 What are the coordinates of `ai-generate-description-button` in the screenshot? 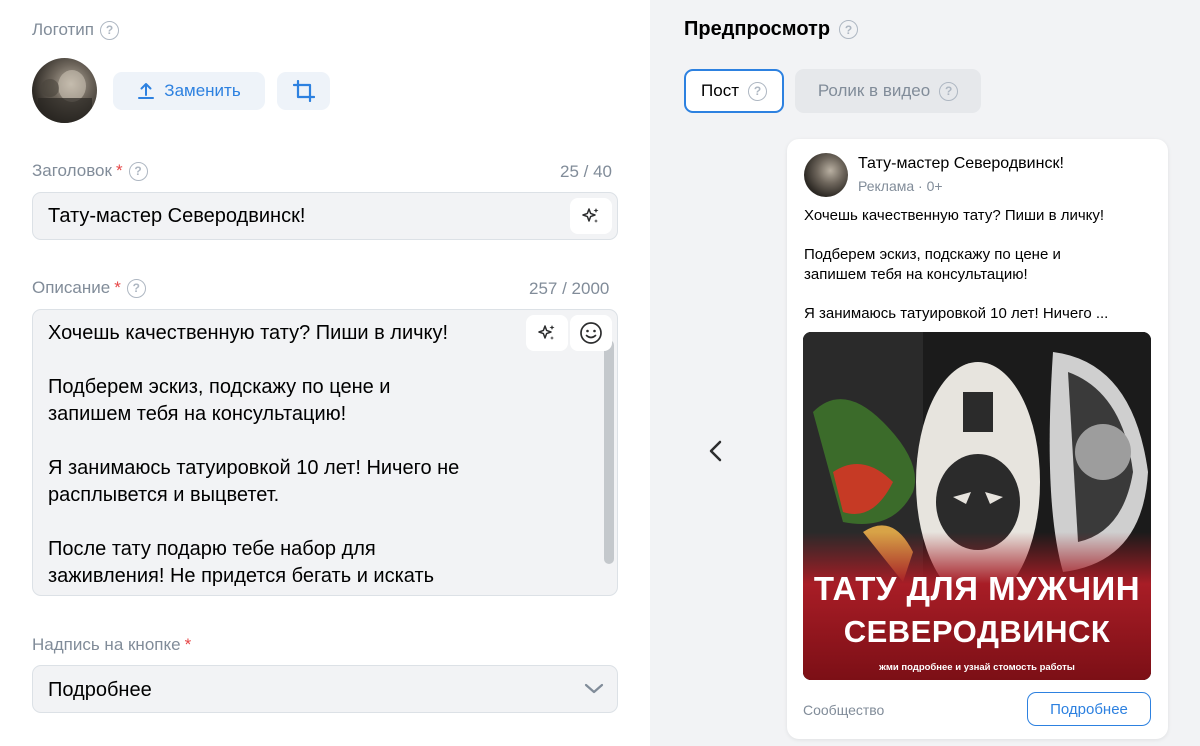 It's located at (547, 333).